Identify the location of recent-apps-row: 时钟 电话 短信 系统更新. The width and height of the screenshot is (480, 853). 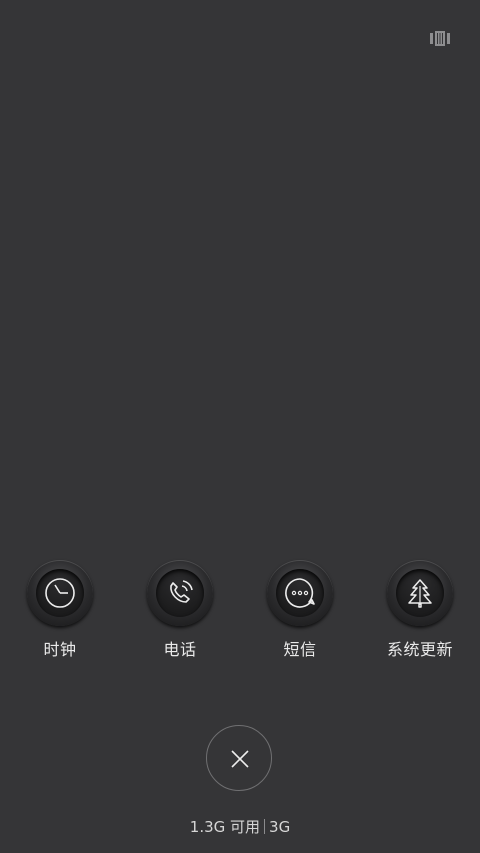
(240, 615).